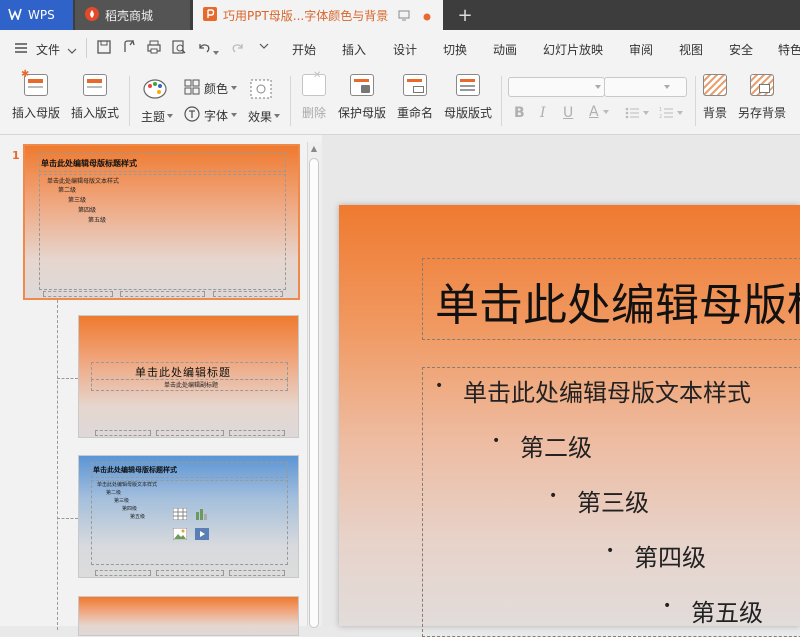  I want to click on new-tab-button: +, so click(465, 15).